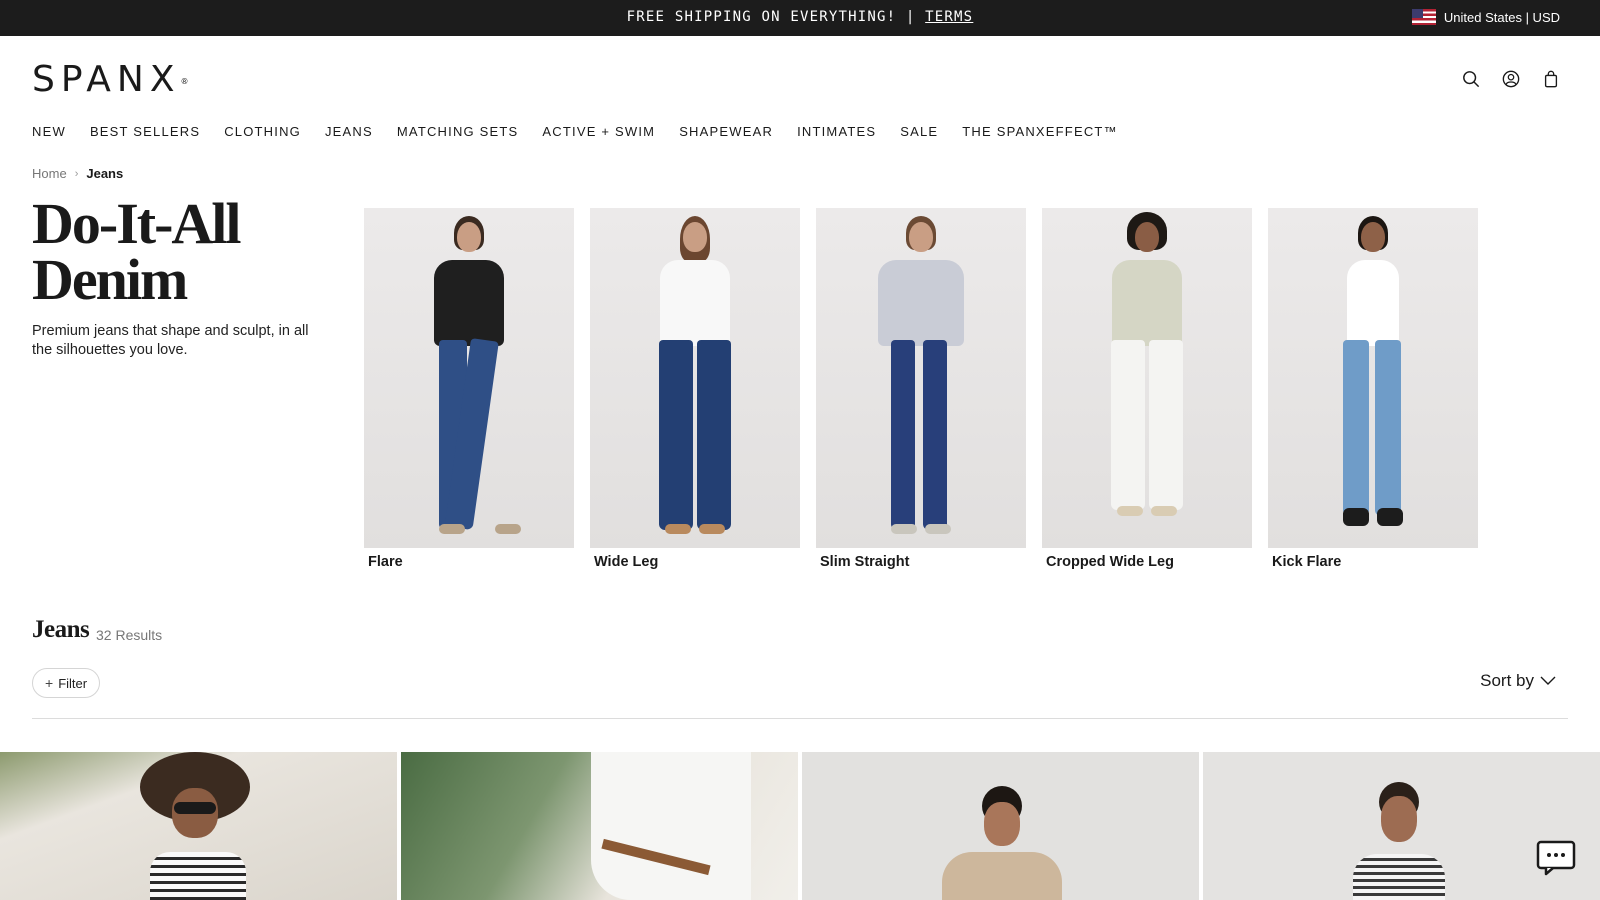  I want to click on nav-item-shapewear: SHAPEWEAR, so click(726, 131).